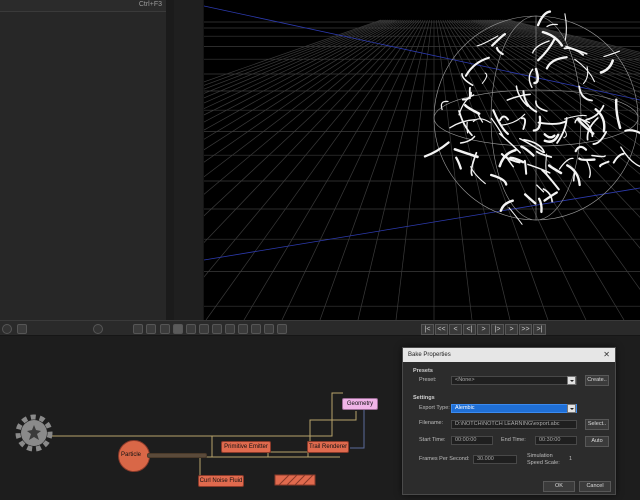 This screenshot has height=500, width=640. What do you see at coordinates (507, 424) in the screenshot?
I see `filename-value: D:\NOTCH\NOTCH LEARNING\export.abc` at bounding box center [507, 424].